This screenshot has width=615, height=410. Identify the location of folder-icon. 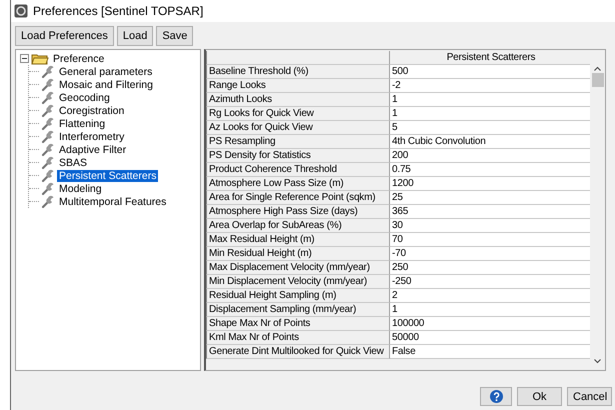
(40, 58).